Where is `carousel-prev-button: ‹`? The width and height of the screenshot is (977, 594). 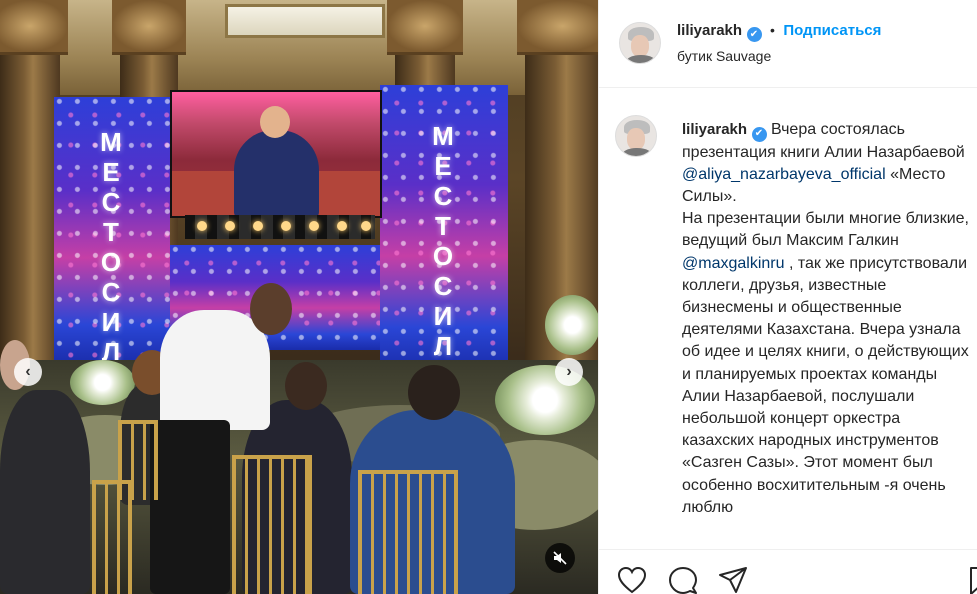 carousel-prev-button: ‹ is located at coordinates (28, 372).